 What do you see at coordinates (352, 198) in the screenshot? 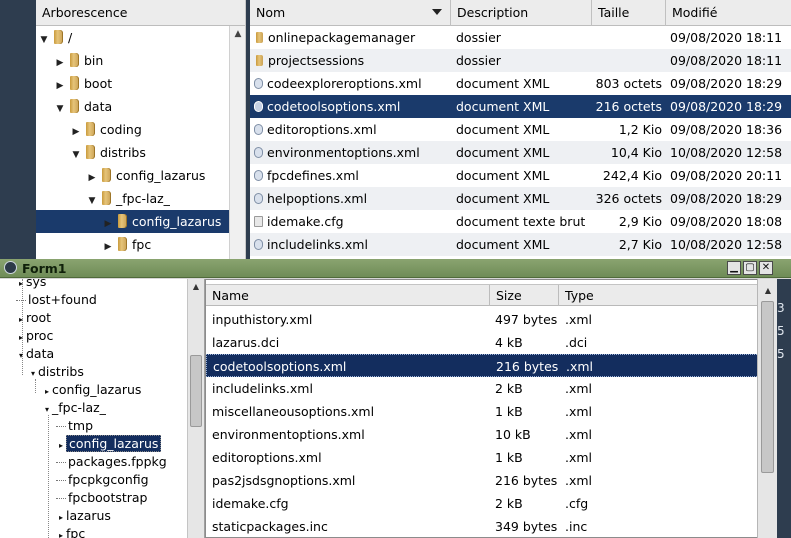
I see `bg-cell-name: helpoptions.xml` at bounding box center [352, 198].